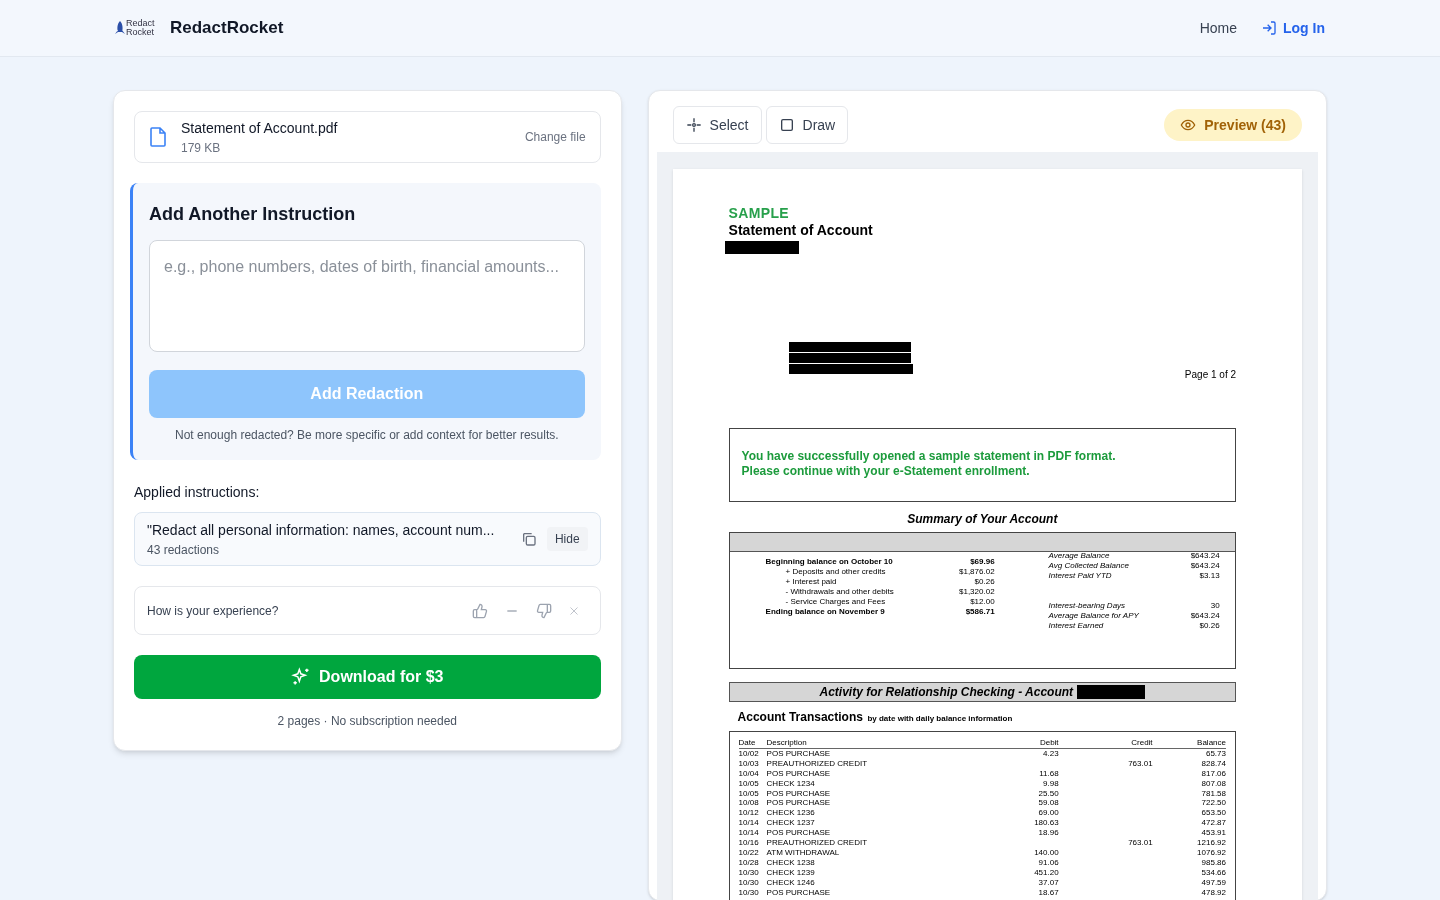  I want to click on summary-value: 30, so click(1215, 606).